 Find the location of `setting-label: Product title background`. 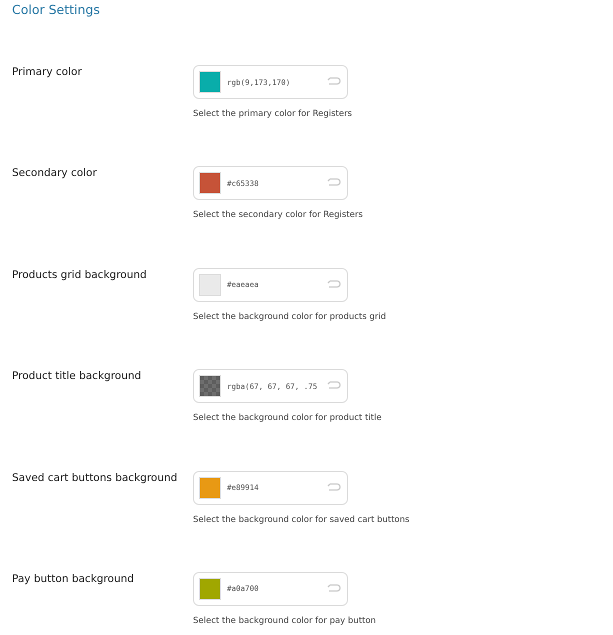

setting-label: Product title background is located at coordinates (77, 376).